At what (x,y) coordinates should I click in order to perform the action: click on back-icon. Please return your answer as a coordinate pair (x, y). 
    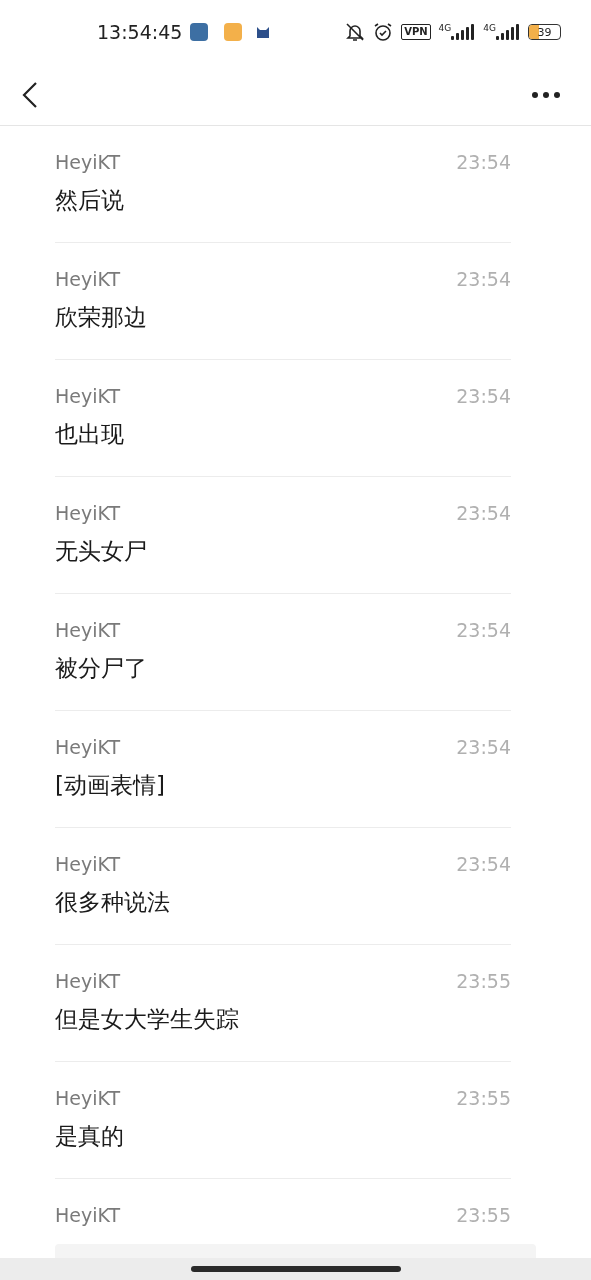
    Looking at the image, I should click on (30, 94).